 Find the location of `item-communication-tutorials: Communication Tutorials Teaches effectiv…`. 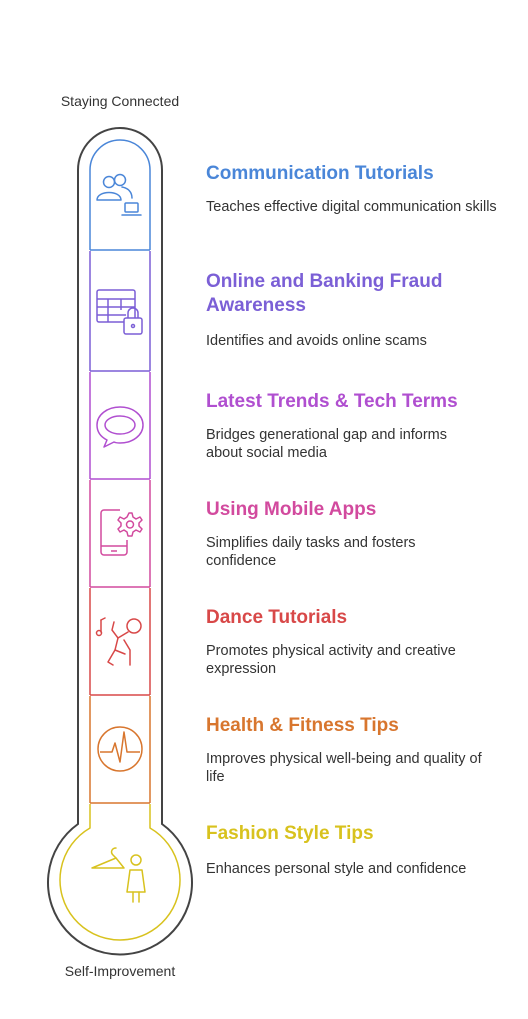

item-communication-tutorials: Communication Tutorials Teaches effectiv… is located at coordinates (356, 189).